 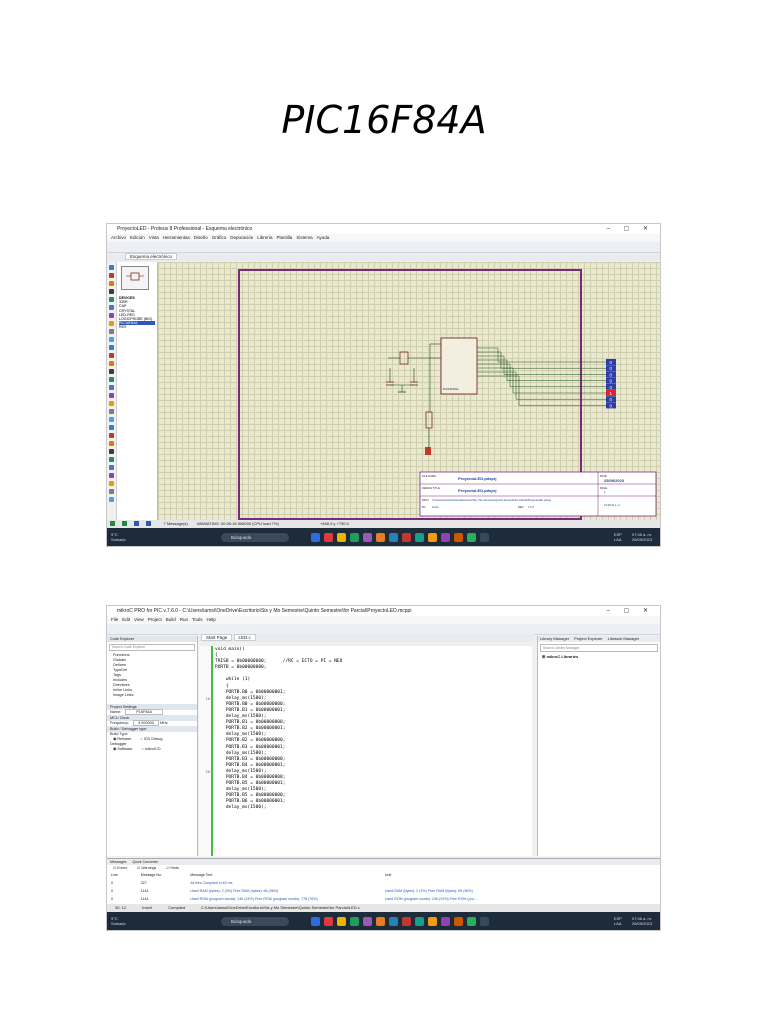 What do you see at coordinates (154, 237) in the screenshot?
I see `menu-item: Vista` at bounding box center [154, 237].